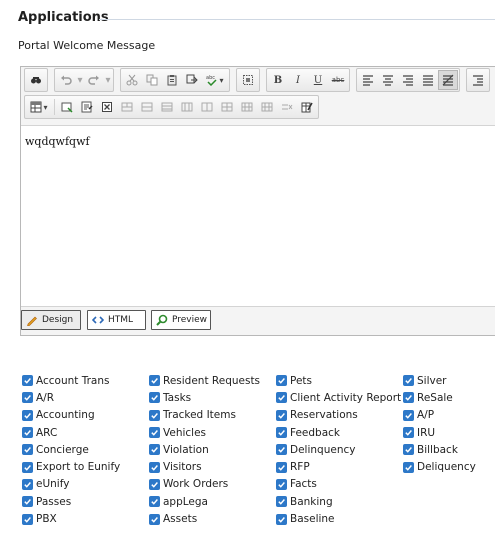  What do you see at coordinates (307, 107) in the screenshot?
I see `table-properties-icon` at bounding box center [307, 107].